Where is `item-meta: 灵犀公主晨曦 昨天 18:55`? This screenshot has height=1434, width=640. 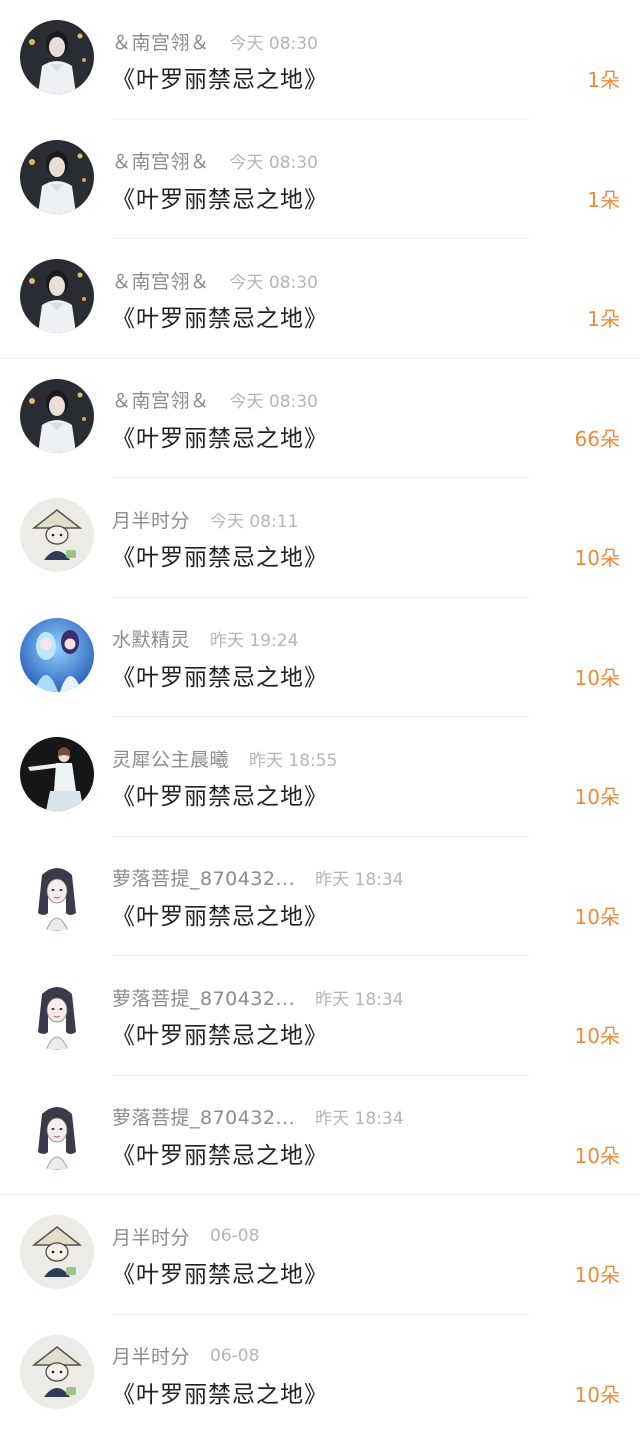 item-meta: 灵犀公主晨曦 昨天 18:55 is located at coordinates (224, 758).